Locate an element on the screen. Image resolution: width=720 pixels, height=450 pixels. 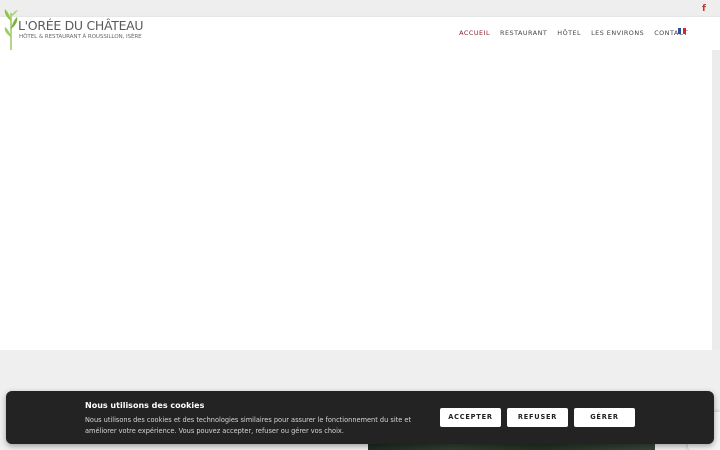
nav-item-restaurant: RESTAURANT is located at coordinates (523, 33).